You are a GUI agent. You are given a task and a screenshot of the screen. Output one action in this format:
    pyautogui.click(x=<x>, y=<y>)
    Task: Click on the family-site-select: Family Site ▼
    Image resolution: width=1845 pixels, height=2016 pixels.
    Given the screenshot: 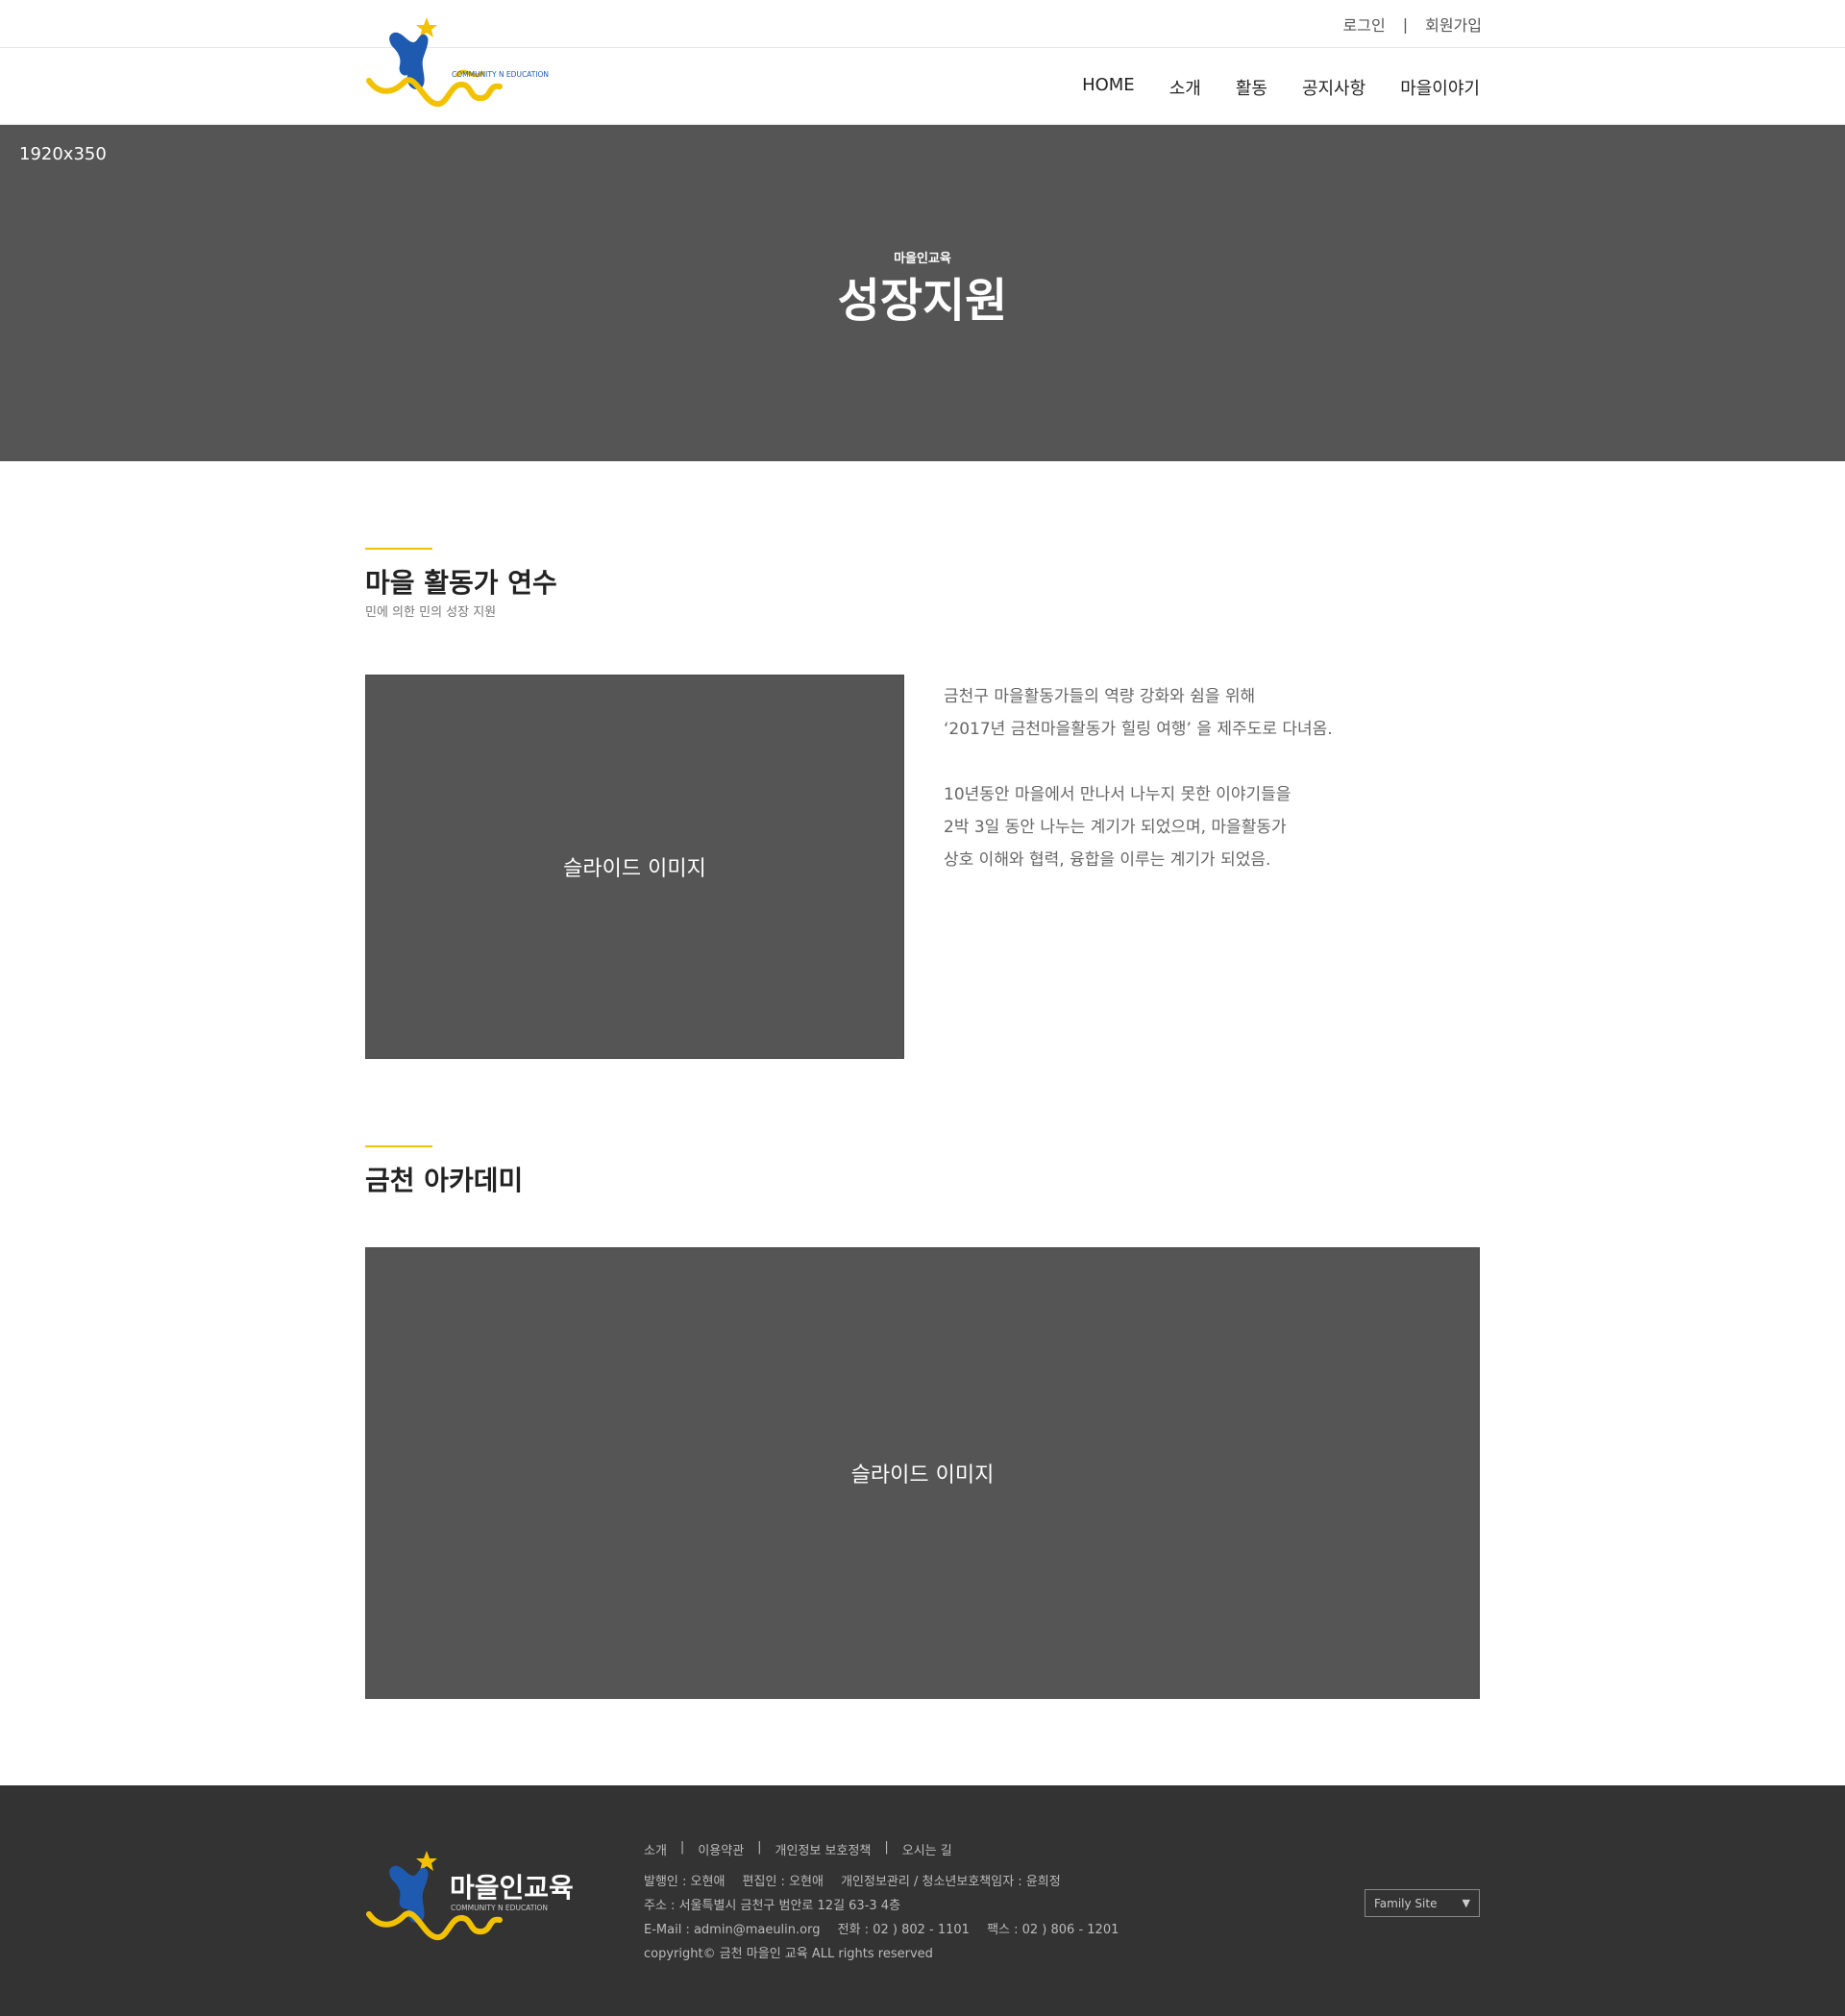 What is the action you would take?
    pyautogui.click(x=1423, y=1903)
    